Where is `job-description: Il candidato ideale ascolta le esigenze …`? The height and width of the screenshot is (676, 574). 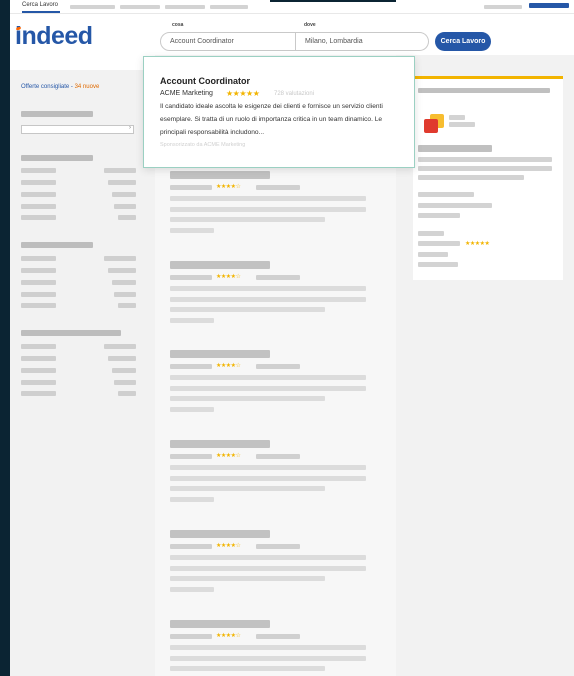
job-description: Il candidato ideale ascolta le esigenze … is located at coordinates (271, 119).